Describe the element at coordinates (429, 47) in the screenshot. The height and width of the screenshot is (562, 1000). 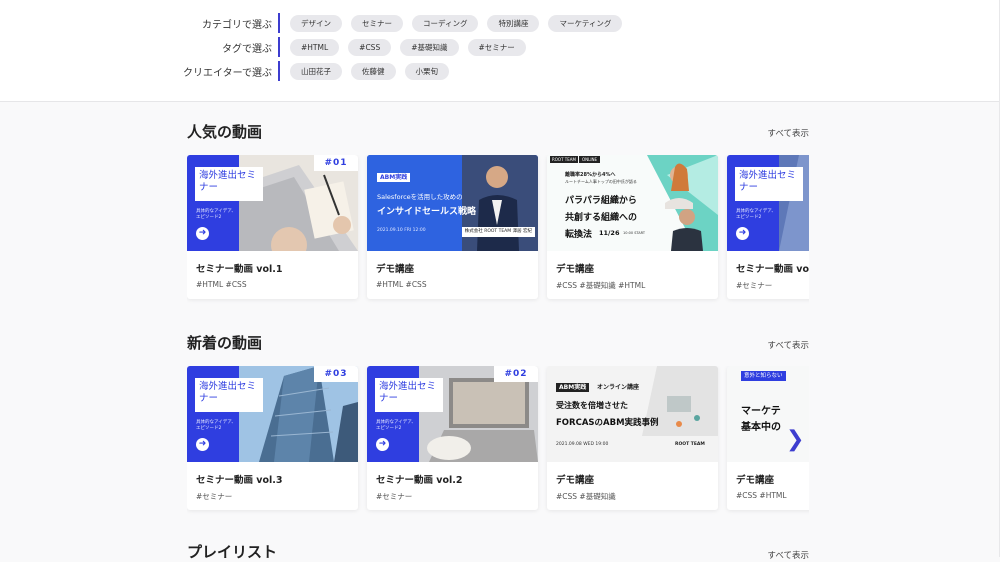
I see `chip-tag: #基礎知識` at that location.